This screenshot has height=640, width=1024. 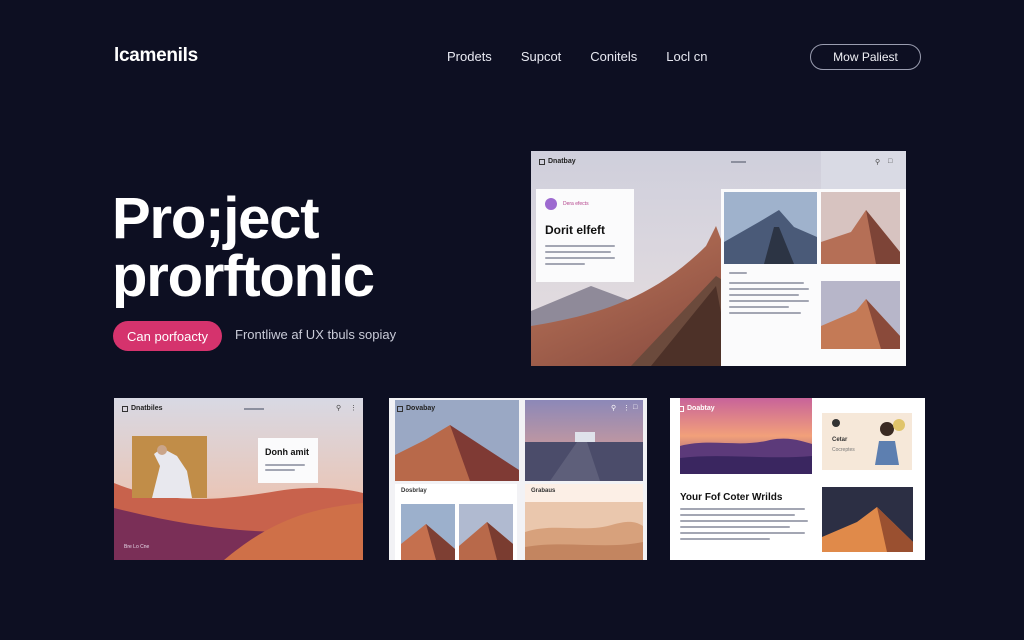 I want to click on card-c-dune-image, so click(x=867, y=519).